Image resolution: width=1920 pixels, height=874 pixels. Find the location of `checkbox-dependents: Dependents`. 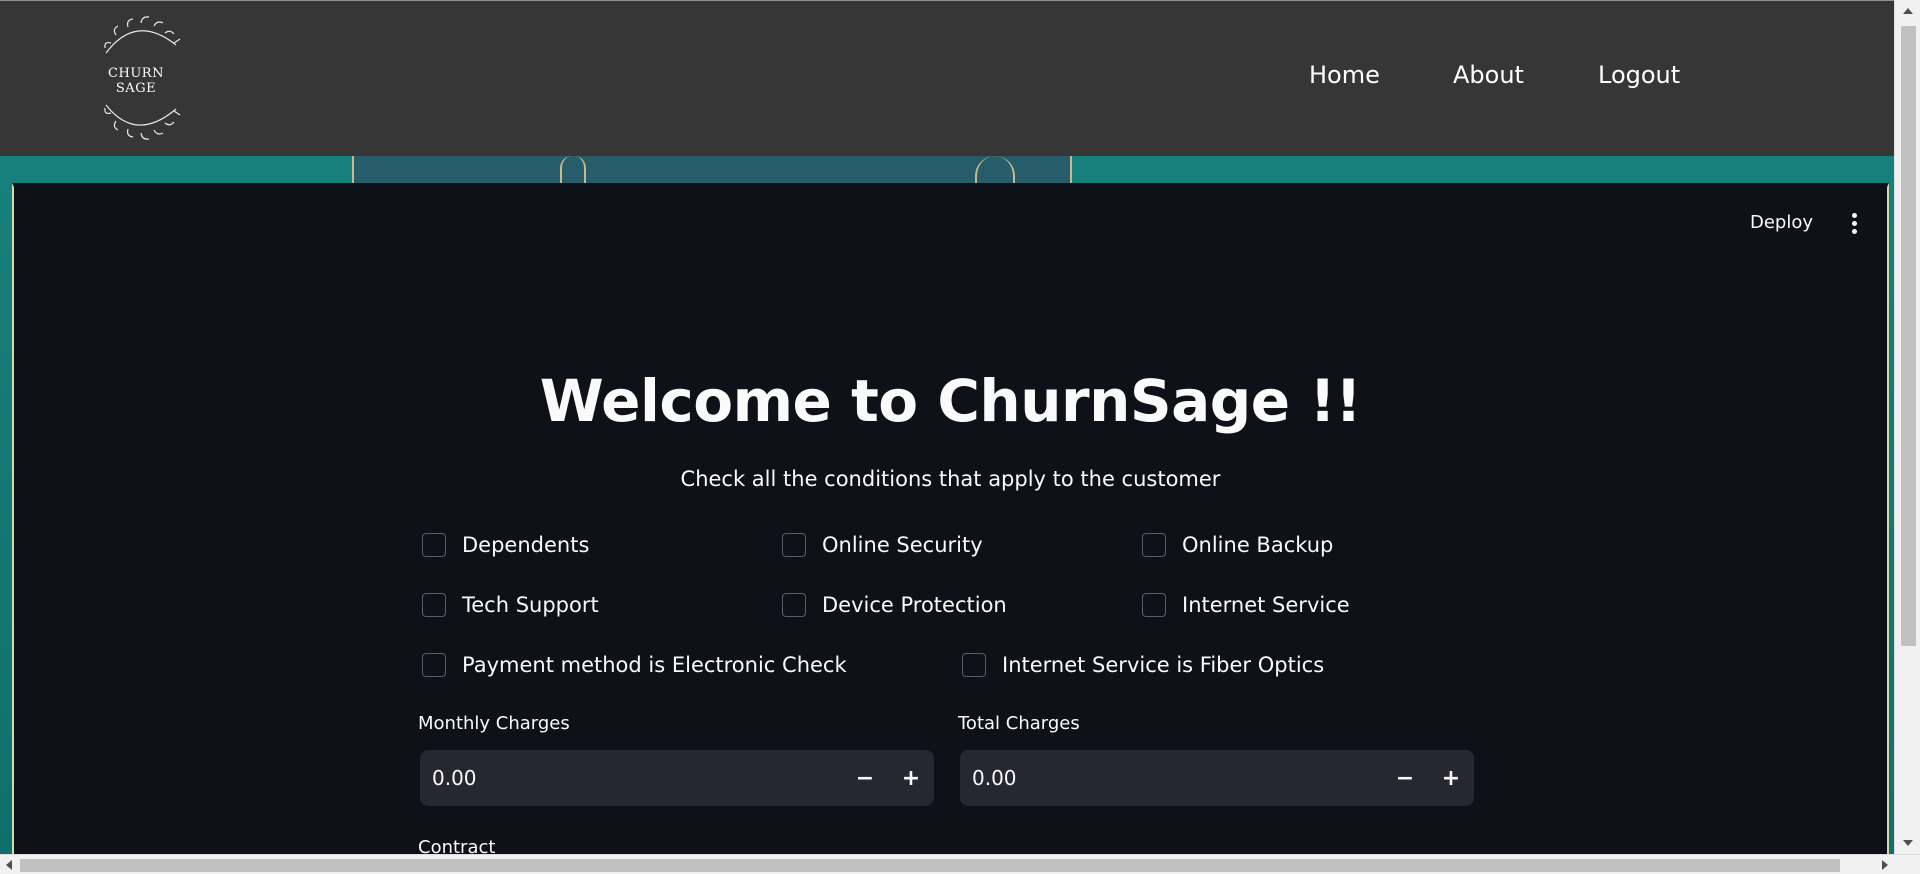

checkbox-dependents: Dependents is located at coordinates (505, 545).